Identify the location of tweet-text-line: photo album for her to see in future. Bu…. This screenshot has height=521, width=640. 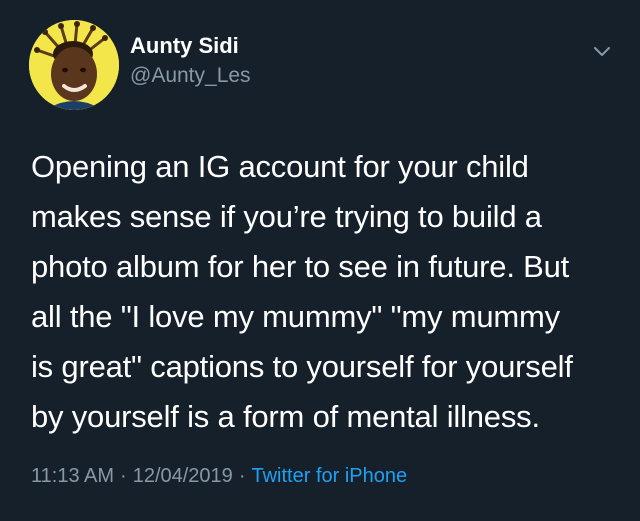
(300, 266).